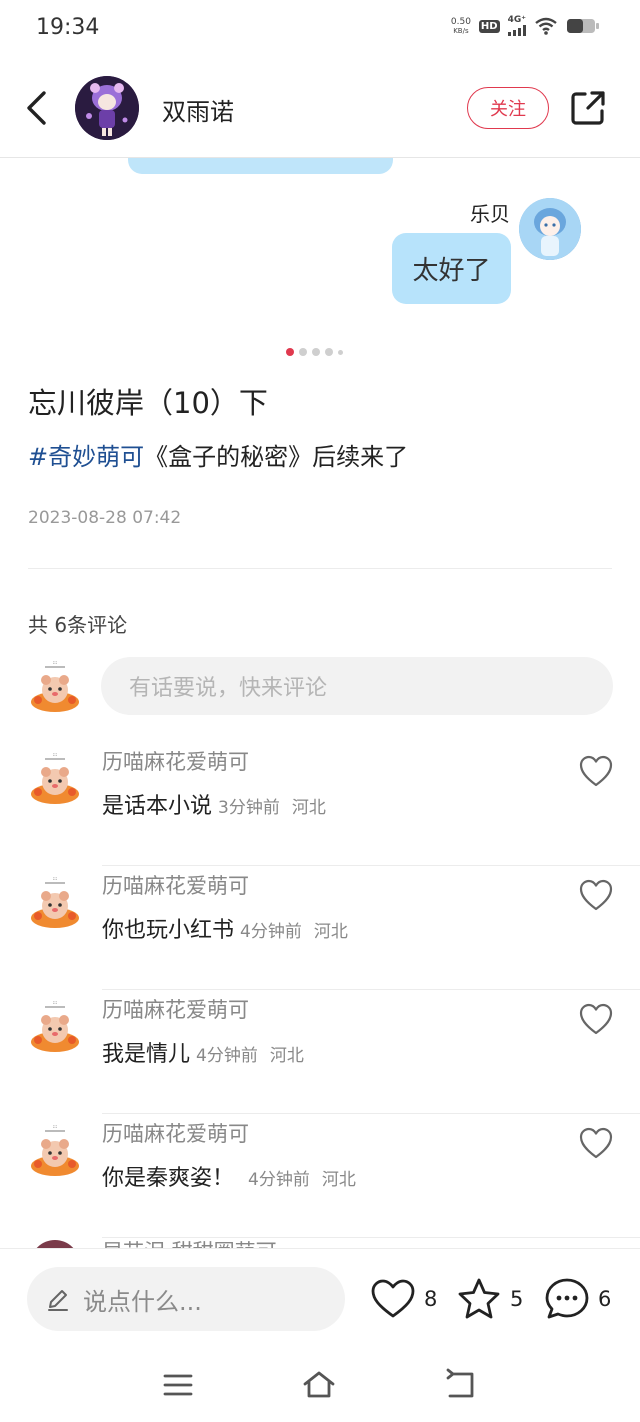 The height and width of the screenshot is (1422, 640). Describe the element at coordinates (168, 1178) in the screenshot. I see `comment-text: 你是秦爽姿！` at that location.